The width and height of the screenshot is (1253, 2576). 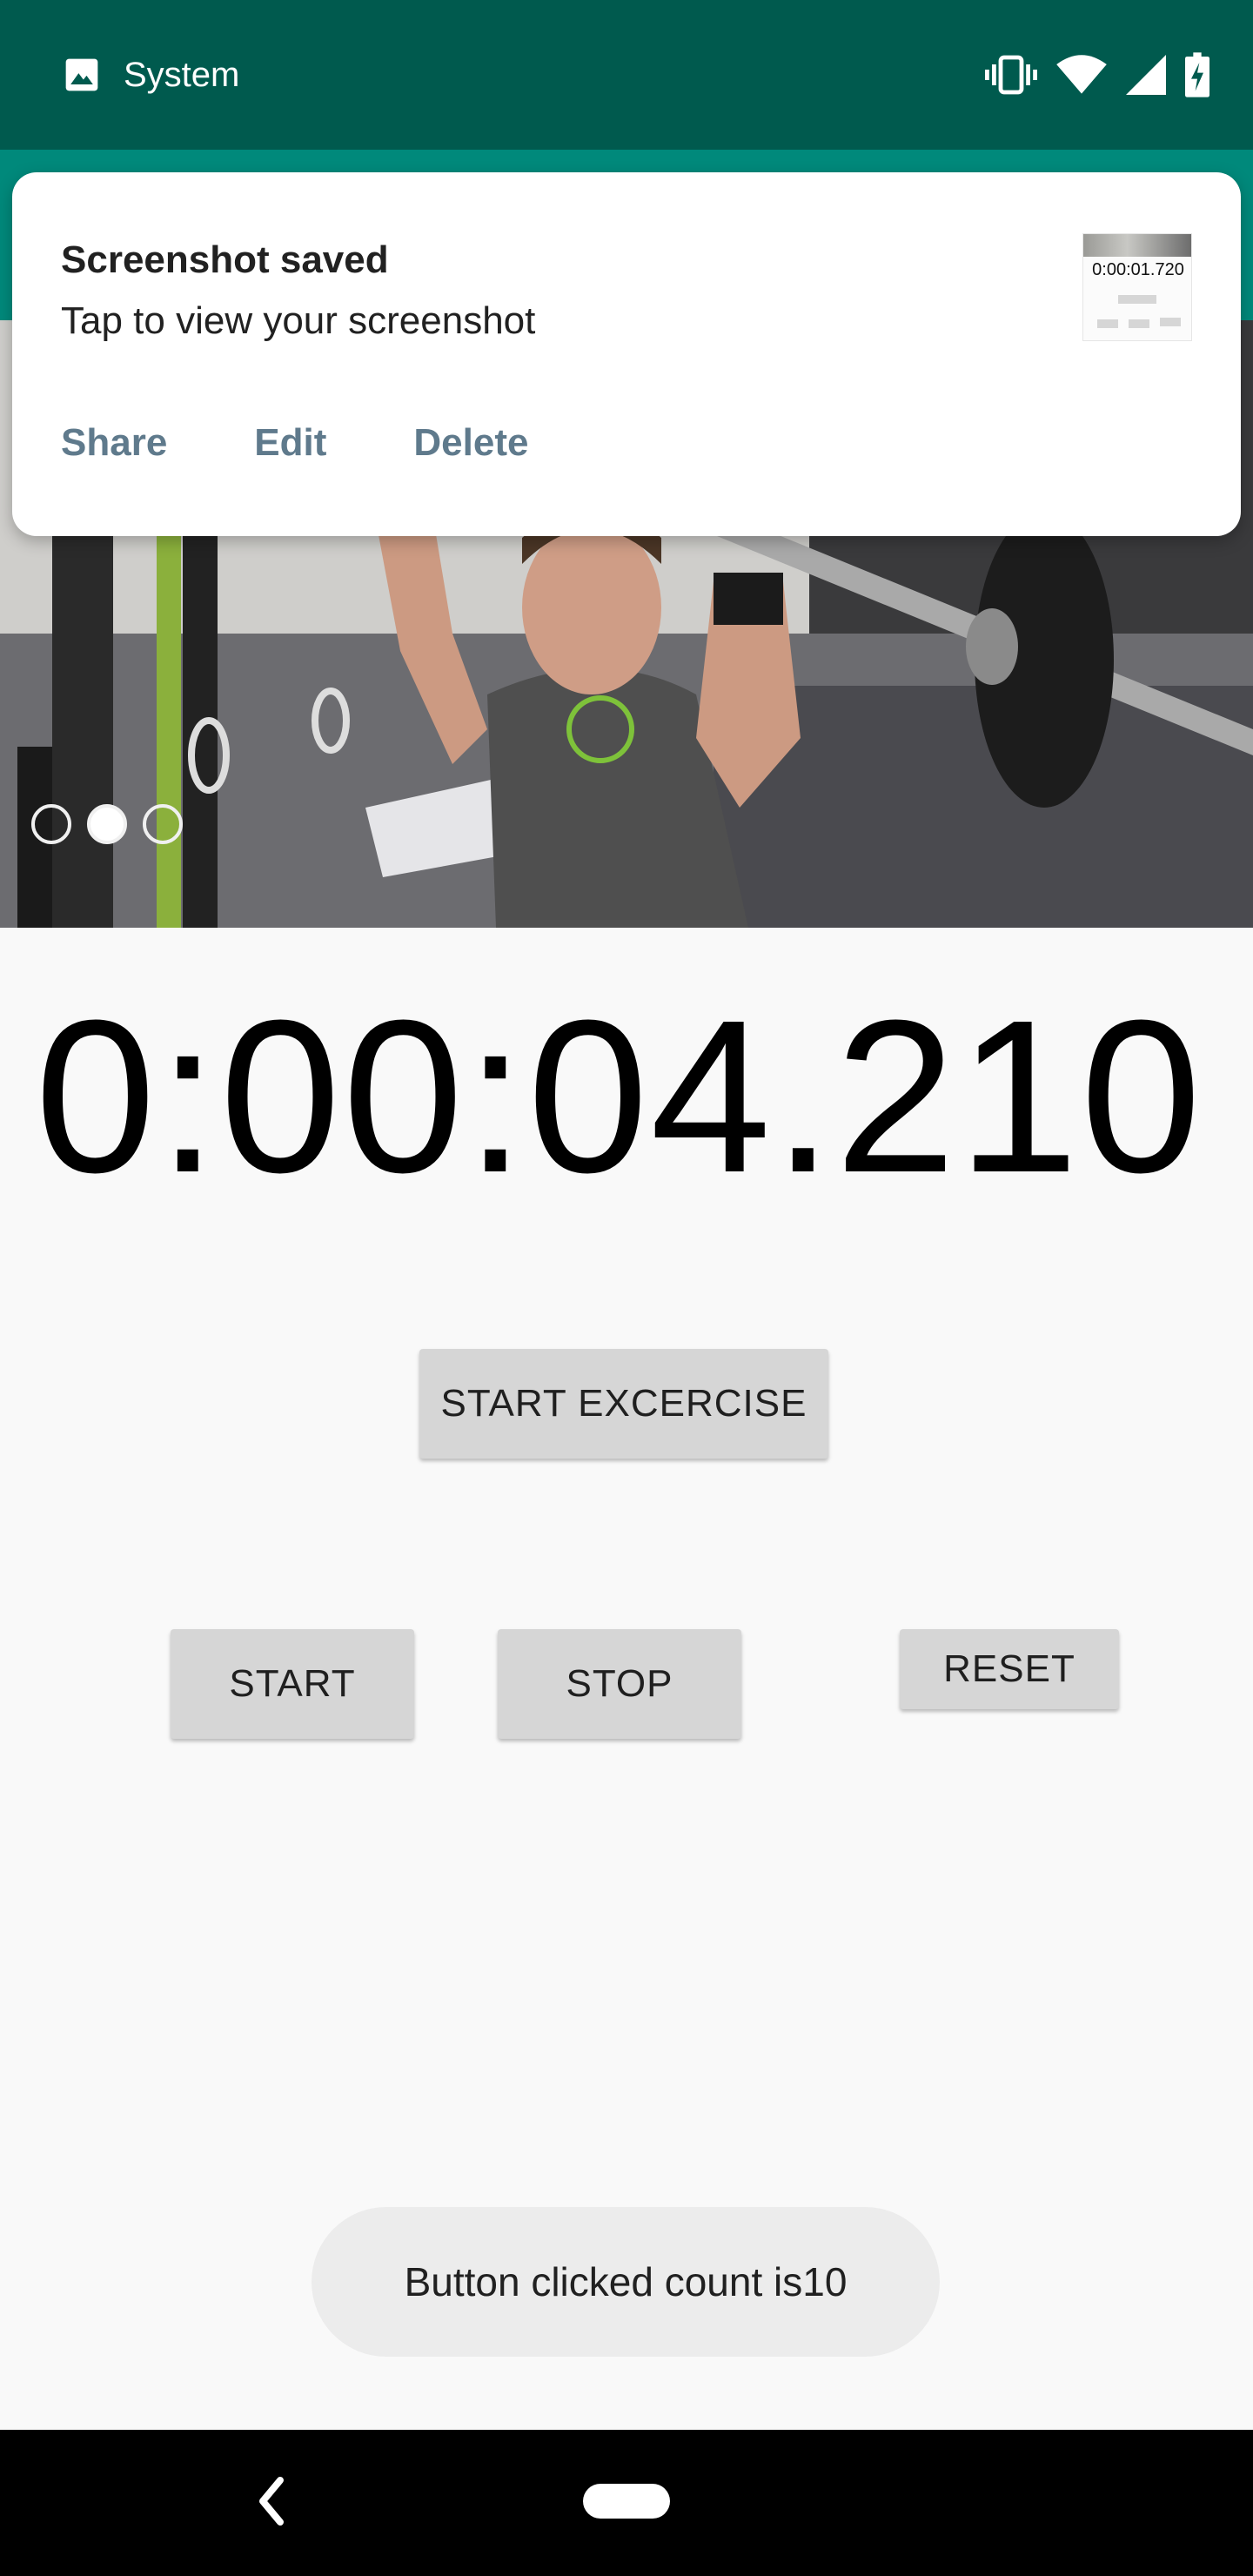 I want to click on cell-signal-icon, so click(x=1146, y=75).